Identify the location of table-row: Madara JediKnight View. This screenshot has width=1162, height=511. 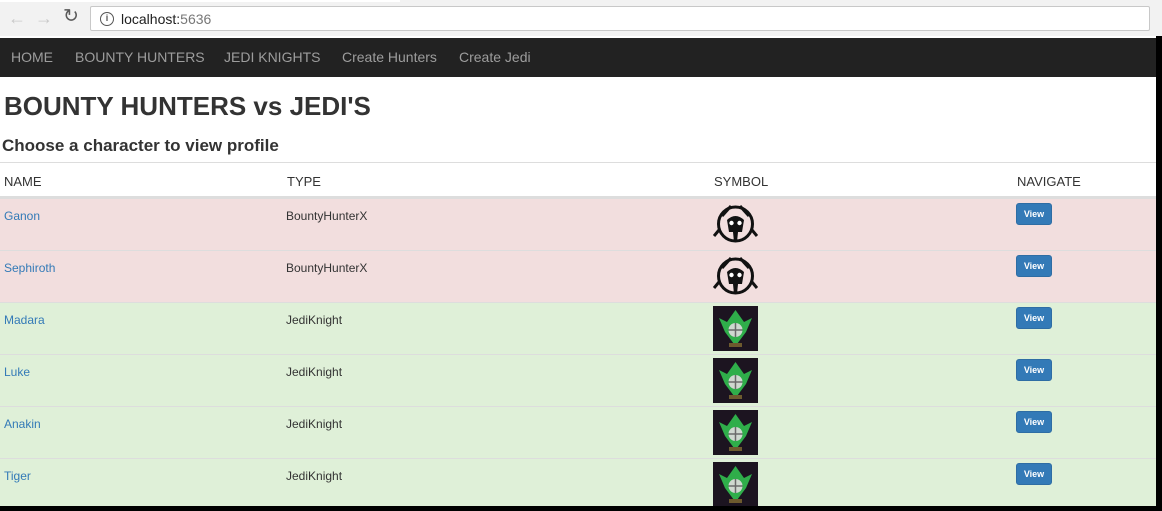
(578, 328).